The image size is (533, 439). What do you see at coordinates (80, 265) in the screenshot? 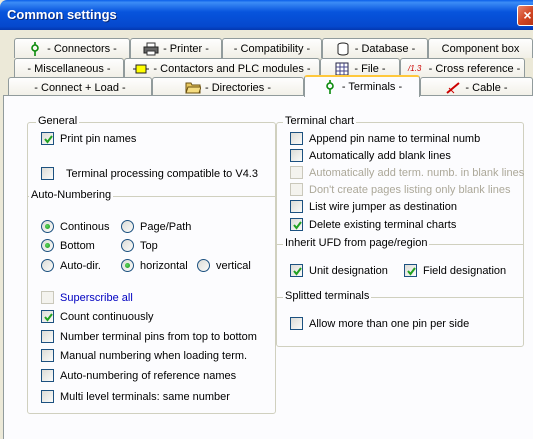
I see `radio-label: Auto-dir.` at bounding box center [80, 265].